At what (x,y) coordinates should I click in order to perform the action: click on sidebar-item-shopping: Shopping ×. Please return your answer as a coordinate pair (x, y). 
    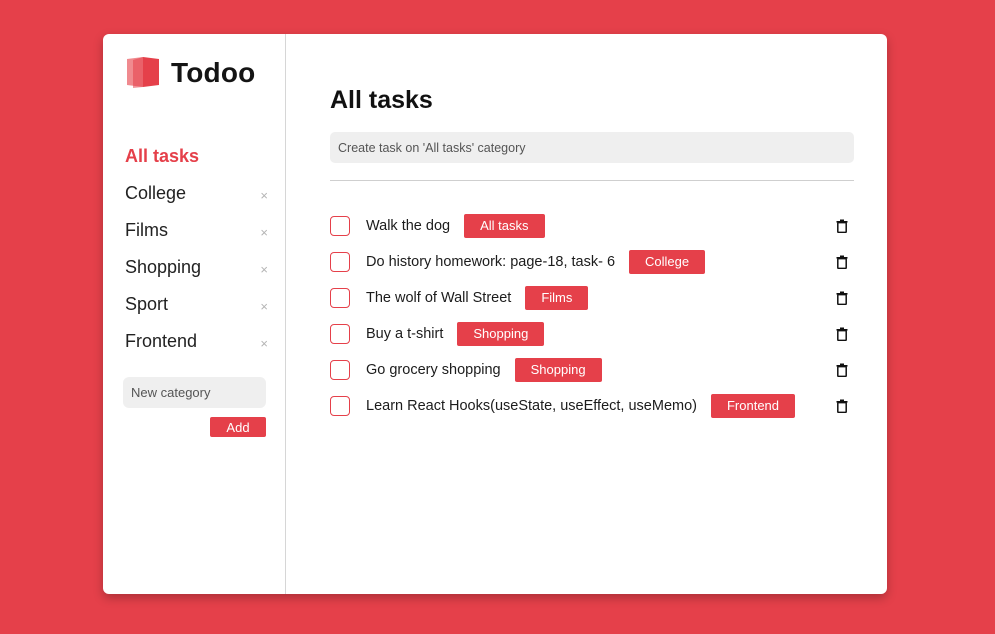
    Looking at the image, I should click on (198, 267).